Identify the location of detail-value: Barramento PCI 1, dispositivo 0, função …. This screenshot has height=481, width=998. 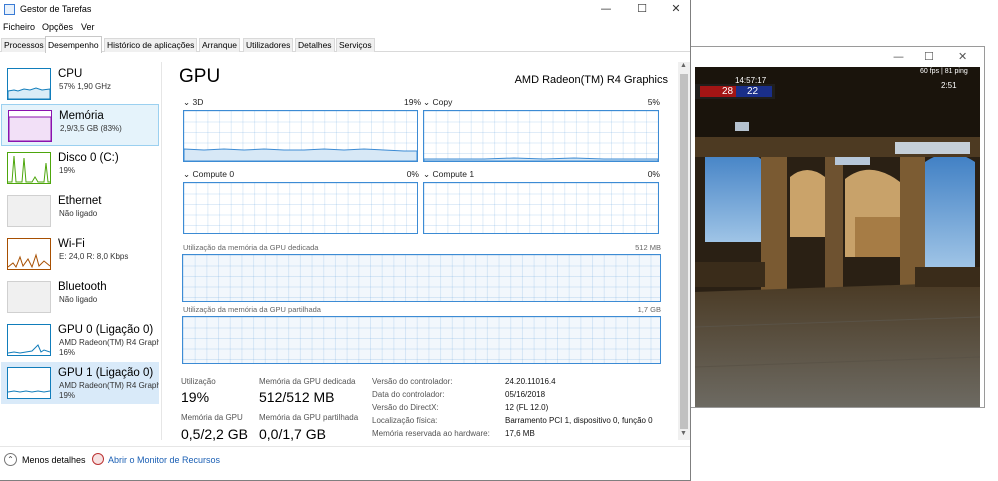
(579, 420).